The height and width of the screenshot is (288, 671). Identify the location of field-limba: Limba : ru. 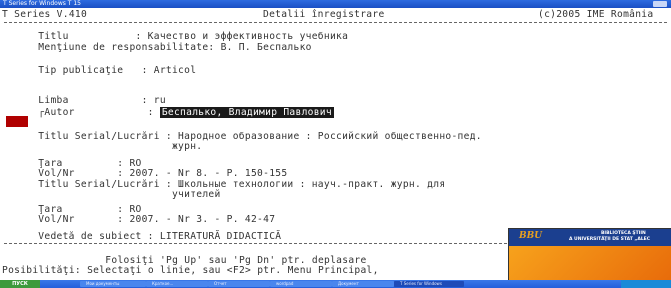
(90, 101).